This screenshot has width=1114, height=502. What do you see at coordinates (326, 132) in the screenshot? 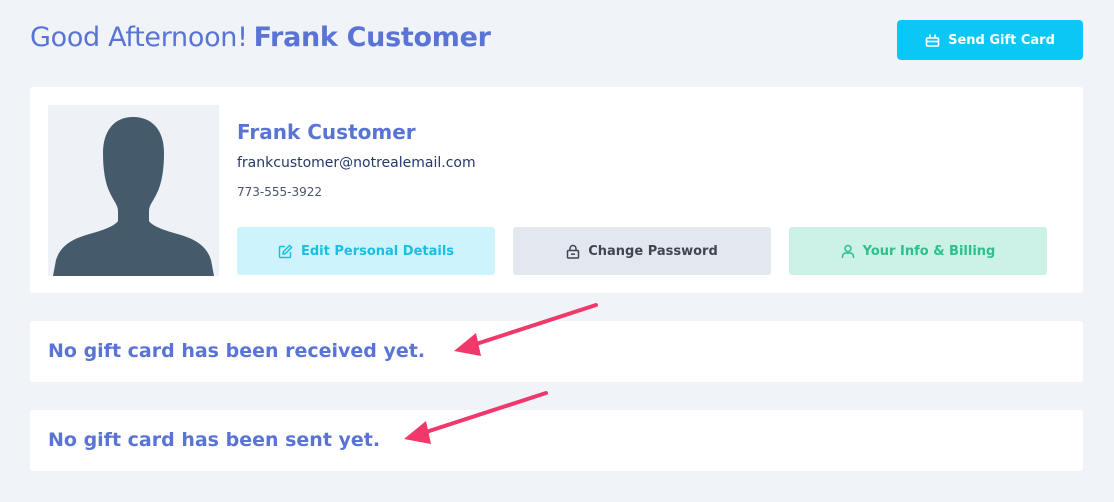
I see `profile-name: Frank Customer` at bounding box center [326, 132].